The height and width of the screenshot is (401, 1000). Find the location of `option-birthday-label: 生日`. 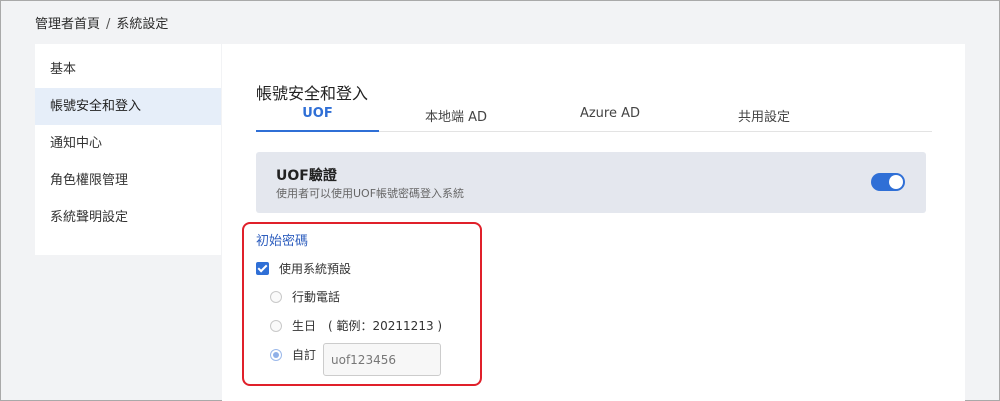

option-birthday-label: 生日 is located at coordinates (304, 326).